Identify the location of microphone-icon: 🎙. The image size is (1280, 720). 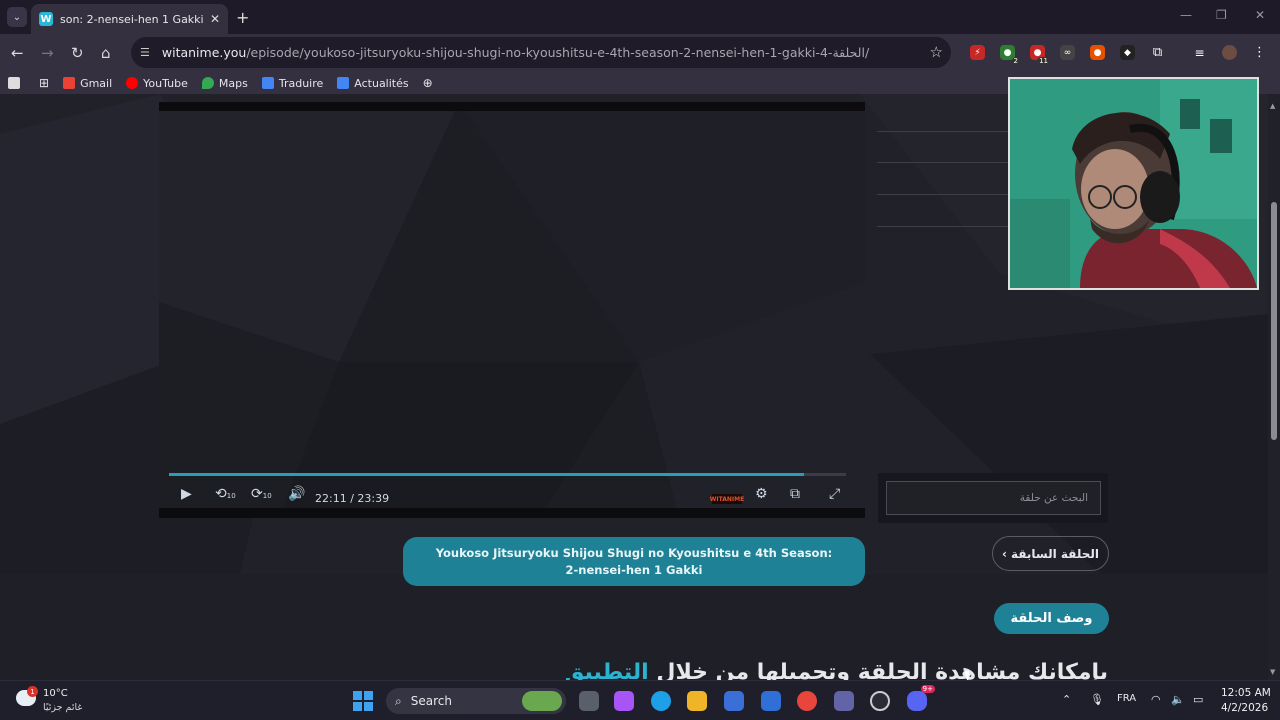
(1097, 699).